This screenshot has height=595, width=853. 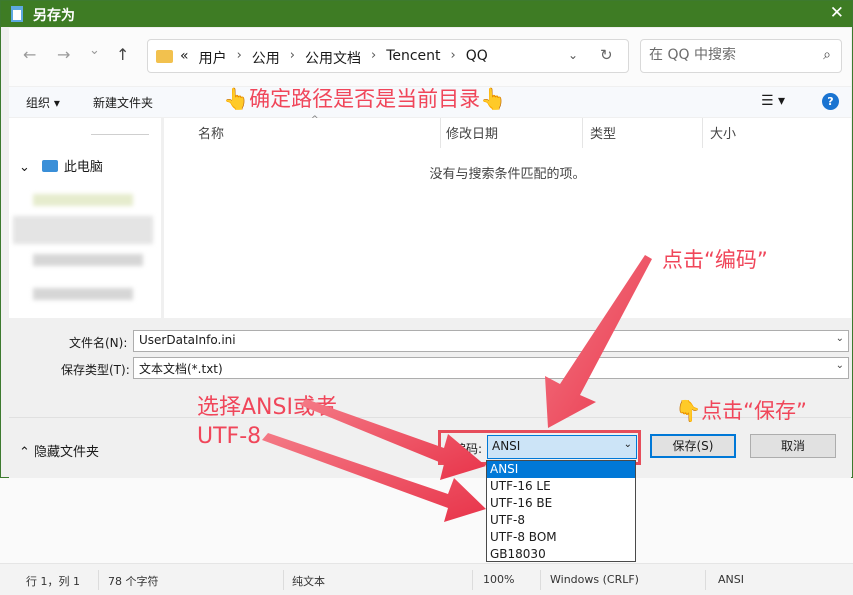 I want to click on breadcrumb-item: 用户, so click(x=213, y=58).